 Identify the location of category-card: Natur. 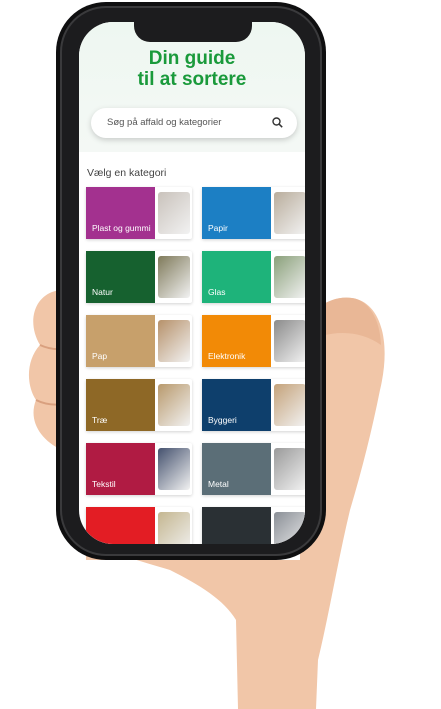
(139, 277).